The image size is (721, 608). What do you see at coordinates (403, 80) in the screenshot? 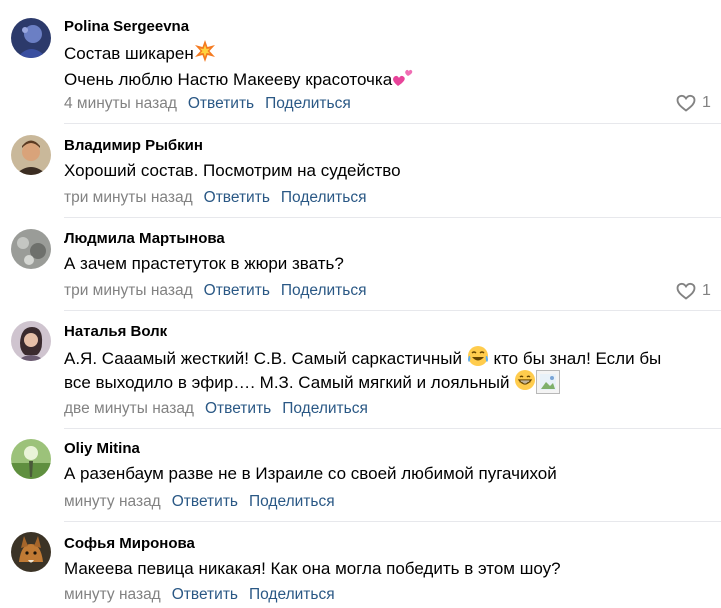
I see `pink-hearts-emoji-icon` at bounding box center [403, 80].